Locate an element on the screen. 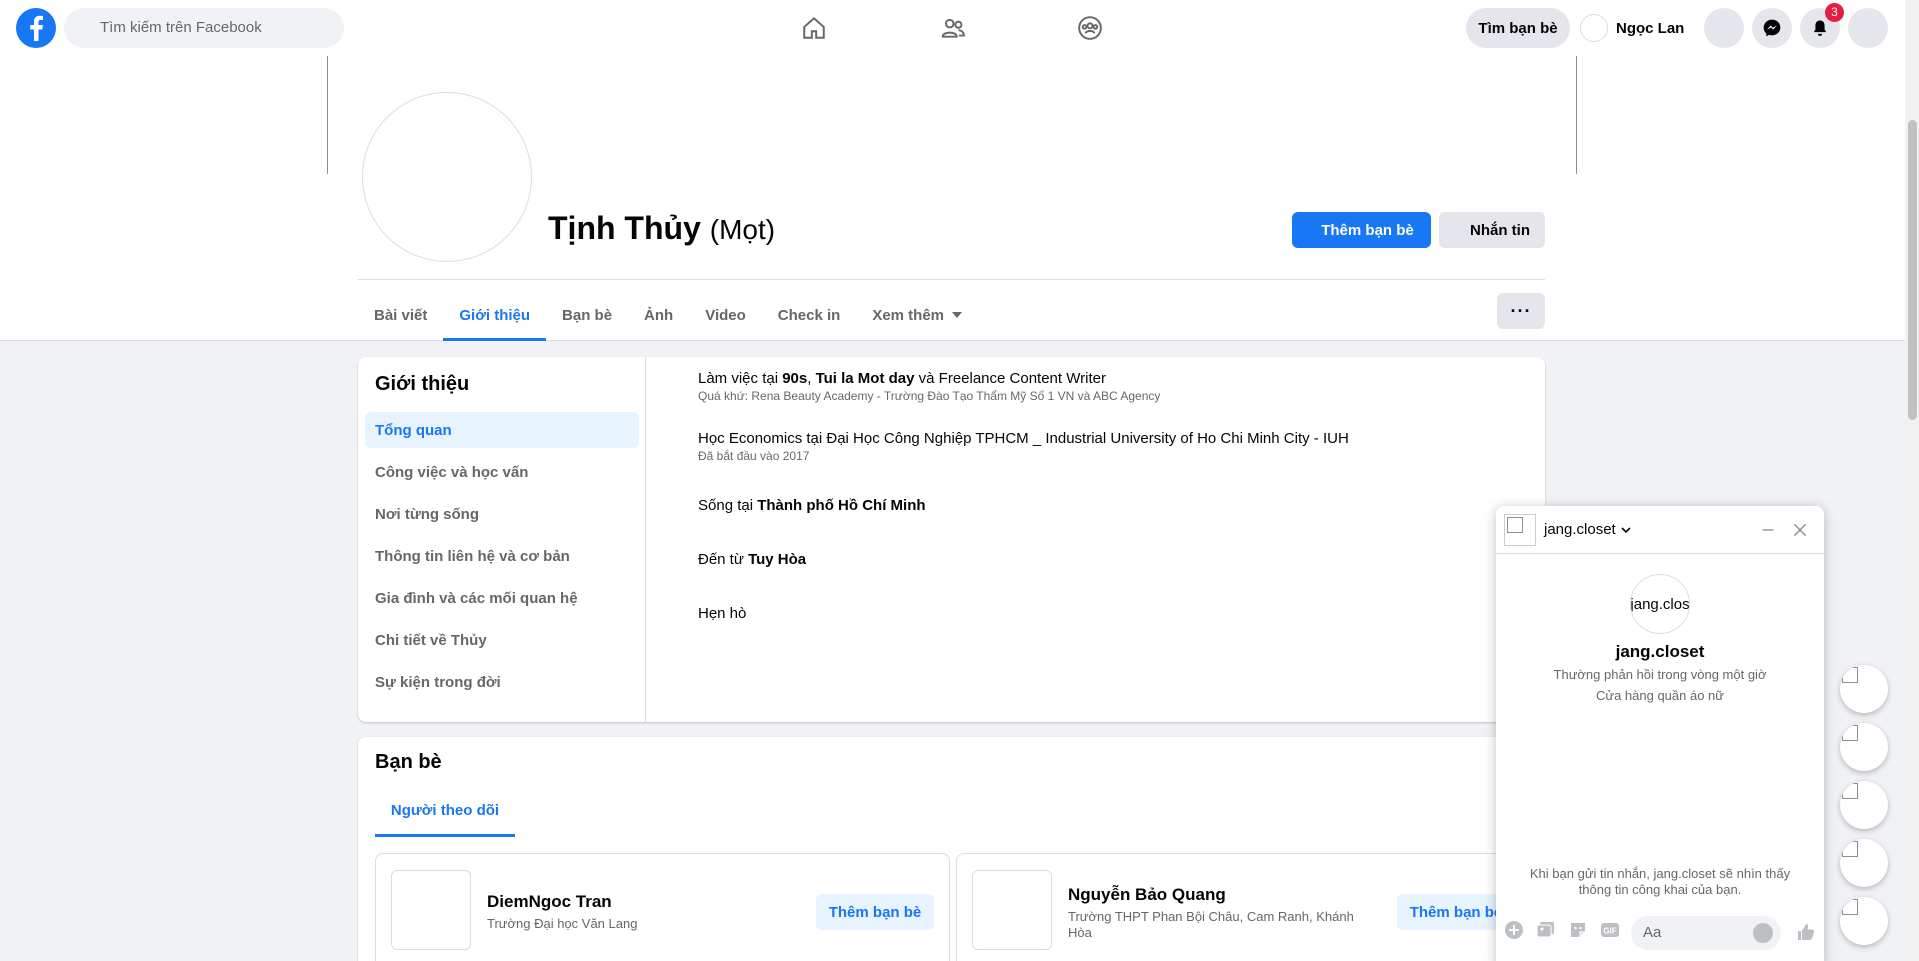  lives-info: Sống tại Thành phố Hồ Chí Minh is located at coordinates (812, 505).